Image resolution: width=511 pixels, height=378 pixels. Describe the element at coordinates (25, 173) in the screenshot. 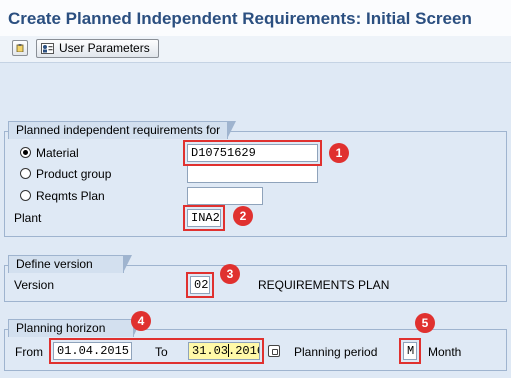

I see `product-group-radio` at that location.